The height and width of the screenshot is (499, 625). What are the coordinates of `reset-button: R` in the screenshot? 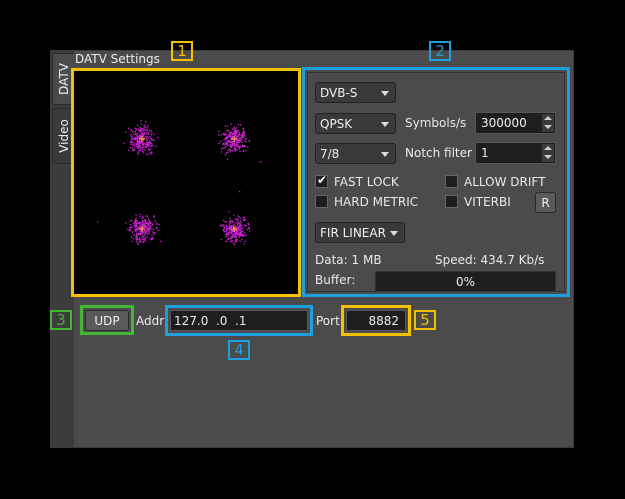 It's located at (545, 202).